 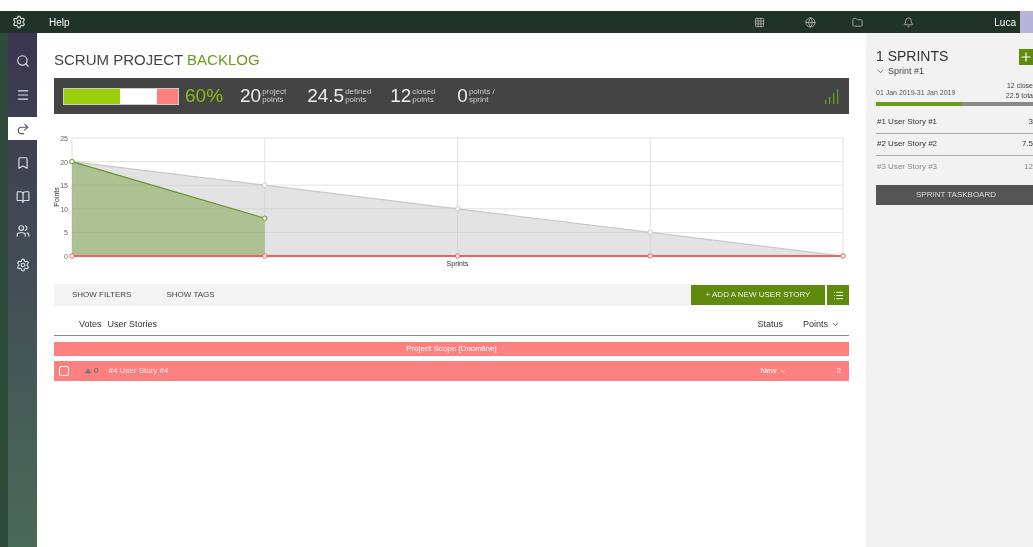 What do you see at coordinates (359, 96) in the screenshot?
I see `stat-label: defined points` at bounding box center [359, 96].